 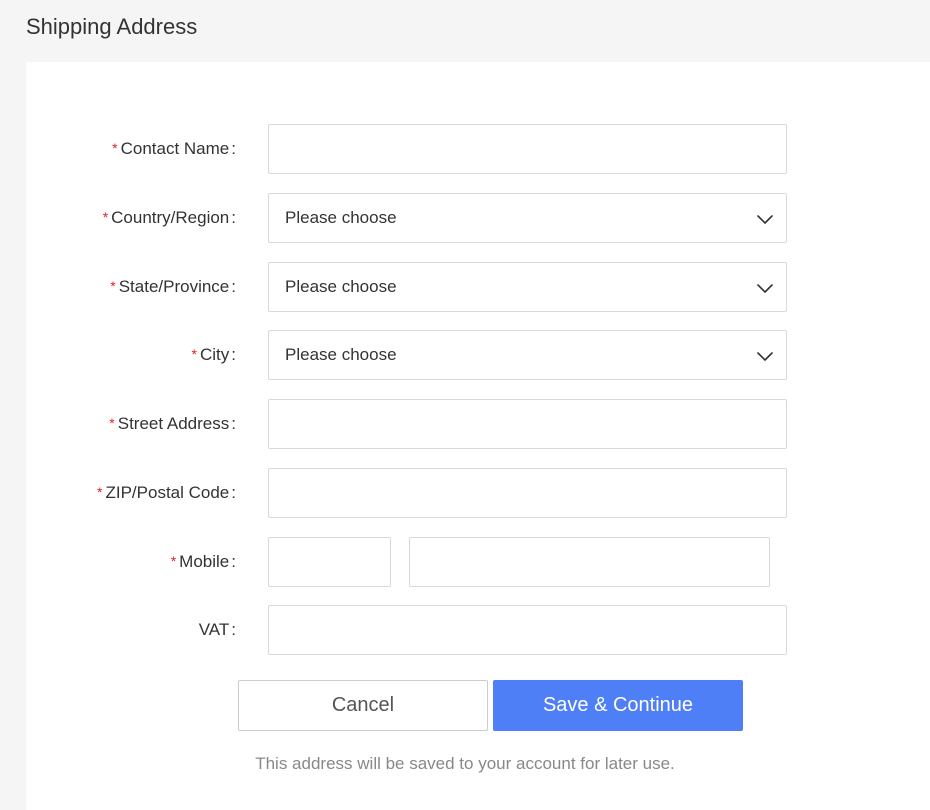 I want to click on zip-postal-code-row: * ZIP/Postal Code:, so click(x=478, y=493).